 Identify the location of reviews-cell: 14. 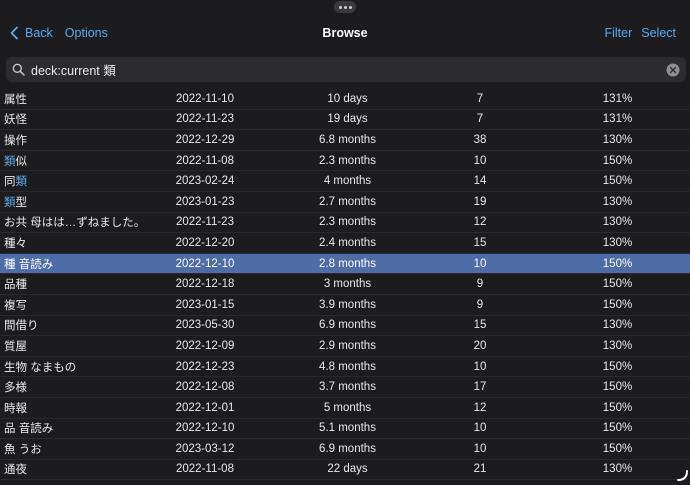
(480, 181).